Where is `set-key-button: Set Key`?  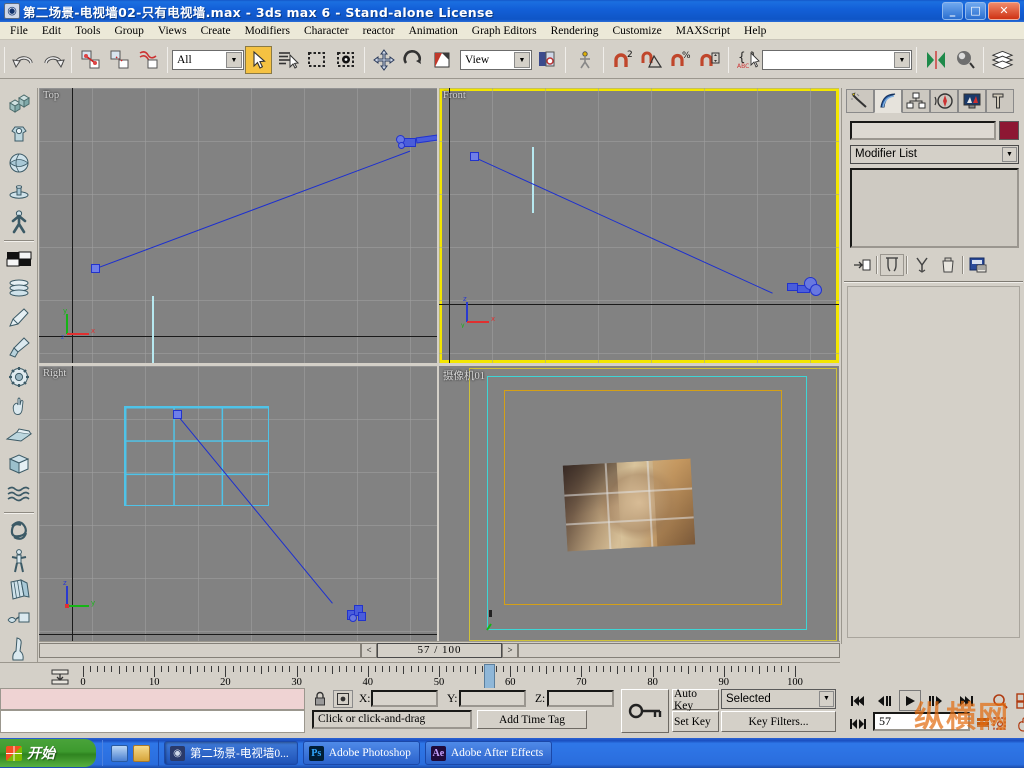 set-key-button: Set Key is located at coordinates (695, 721).